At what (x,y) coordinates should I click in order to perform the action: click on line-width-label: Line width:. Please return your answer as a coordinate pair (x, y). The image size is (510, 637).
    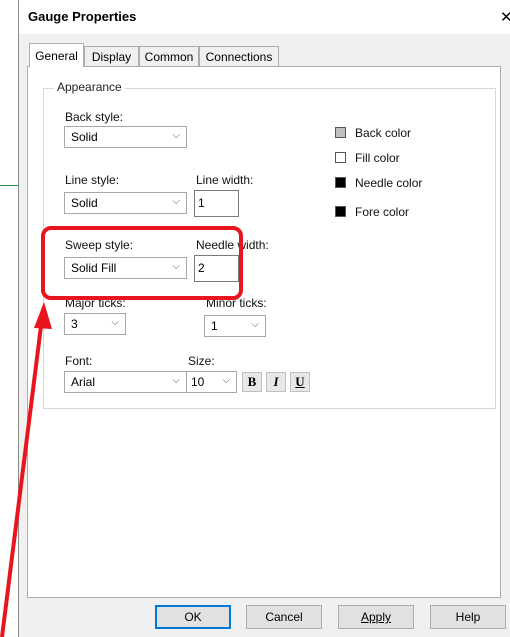
    Looking at the image, I should click on (225, 180).